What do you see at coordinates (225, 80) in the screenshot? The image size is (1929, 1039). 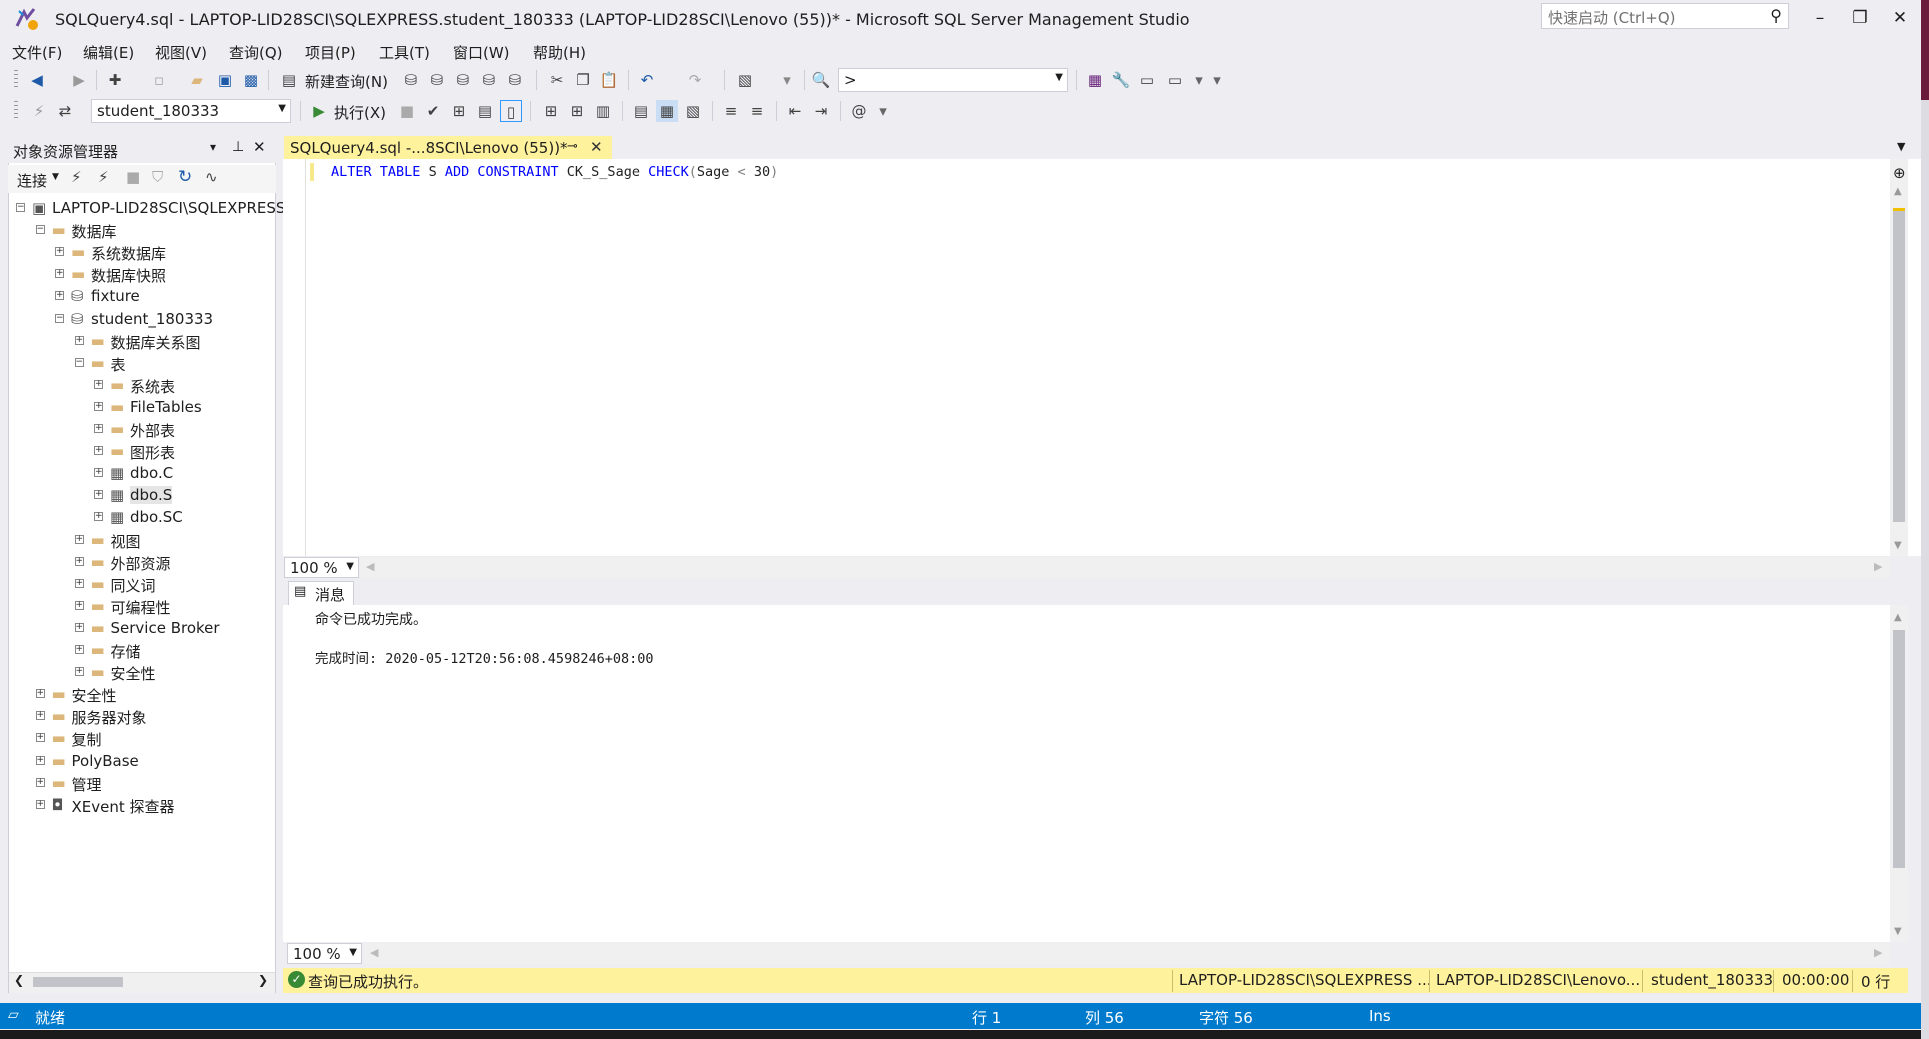 I see `save-icon: ▣` at bounding box center [225, 80].